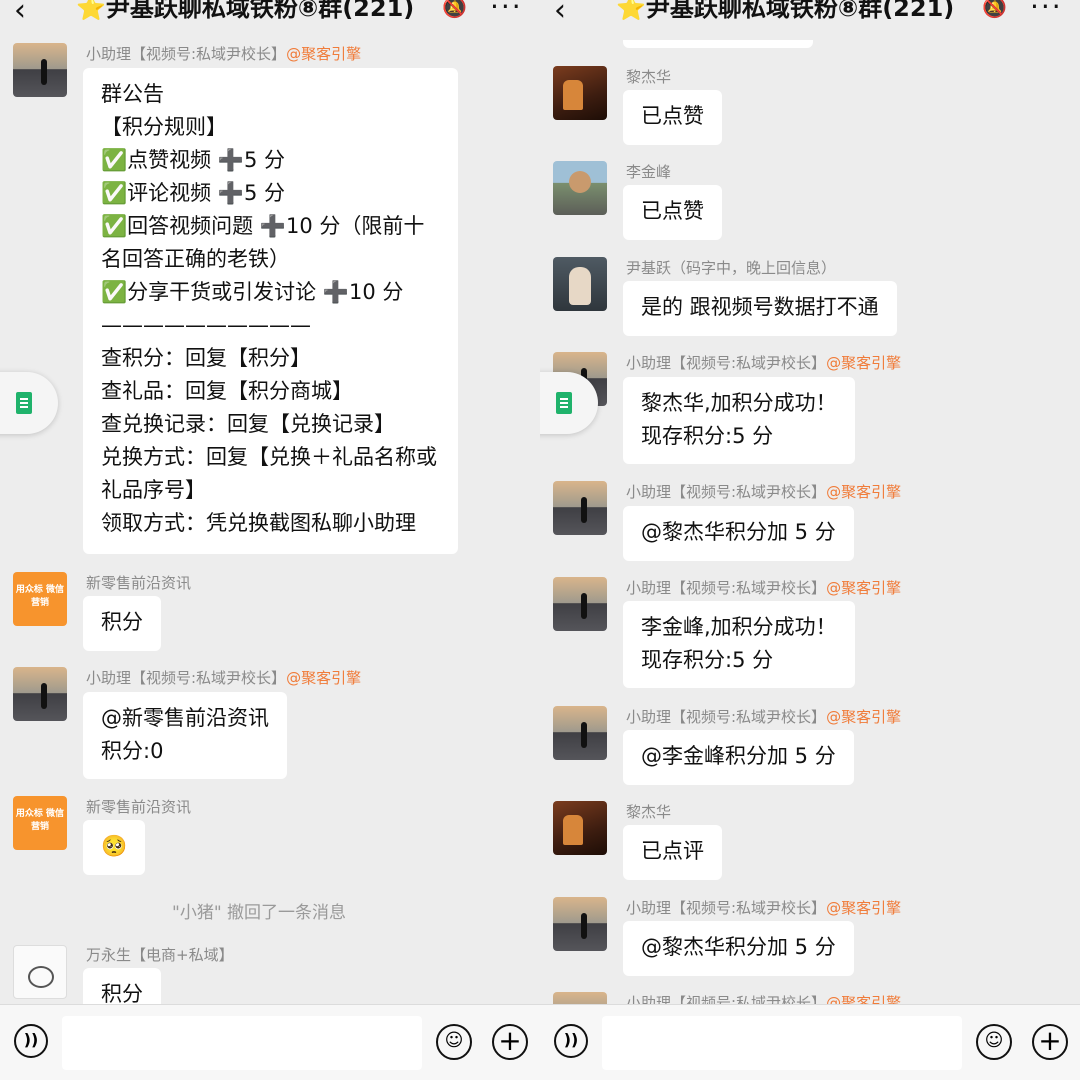 The height and width of the screenshot is (1080, 1080). I want to click on recall-notice: "小猪" 撤回了一条消息, so click(259, 913).